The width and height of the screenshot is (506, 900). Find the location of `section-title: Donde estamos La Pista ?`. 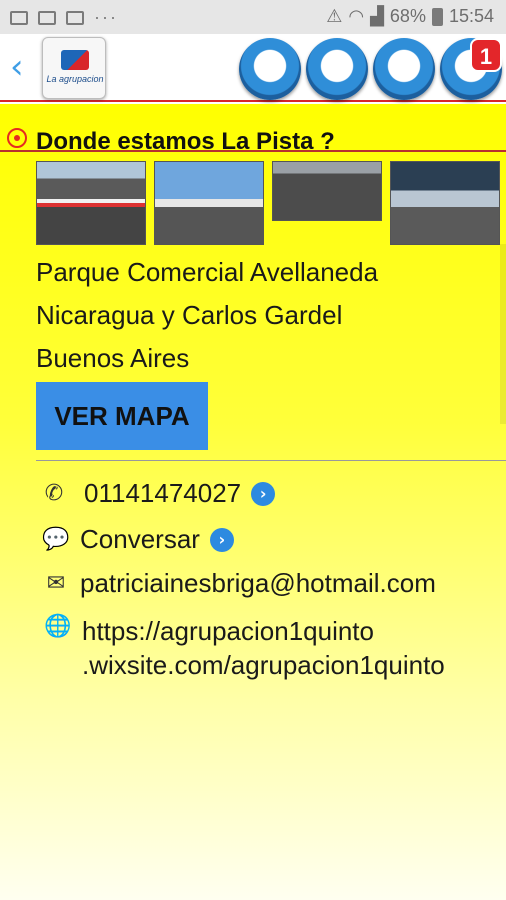

section-title: Donde estamos La Pista ? is located at coordinates (185, 141).